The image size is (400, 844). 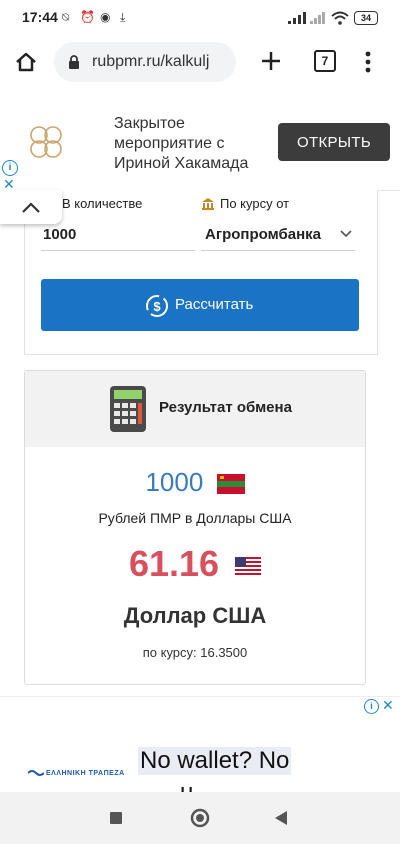 I want to click on lock-icon, so click(x=74, y=62).